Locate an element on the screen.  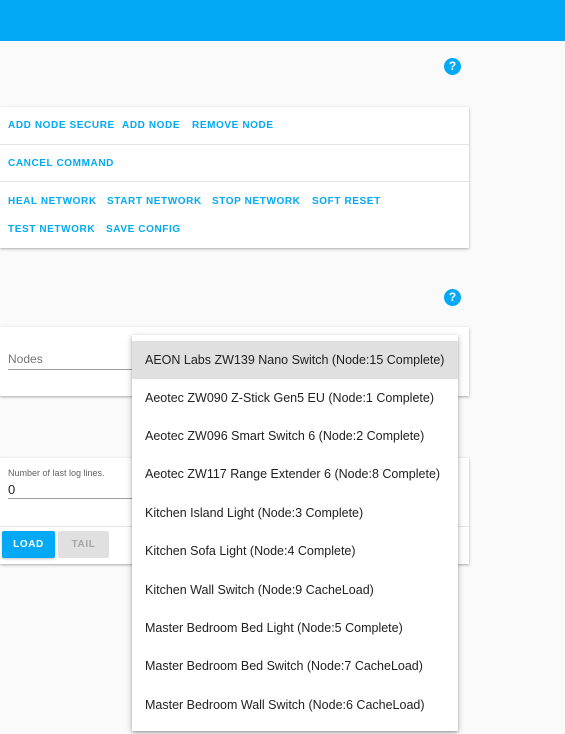
save-config-button: SAVE CONFIG is located at coordinates (143, 229).